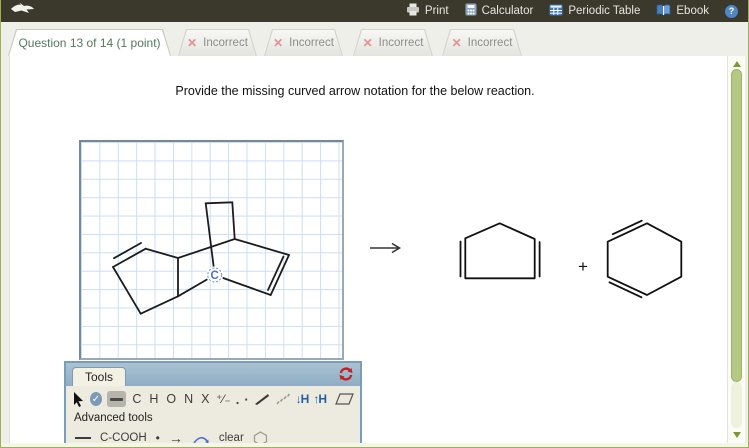 The width and height of the screenshot is (749, 448). What do you see at coordinates (283, 399) in the screenshot?
I see `hashed-wedge-bond-tool` at bounding box center [283, 399].